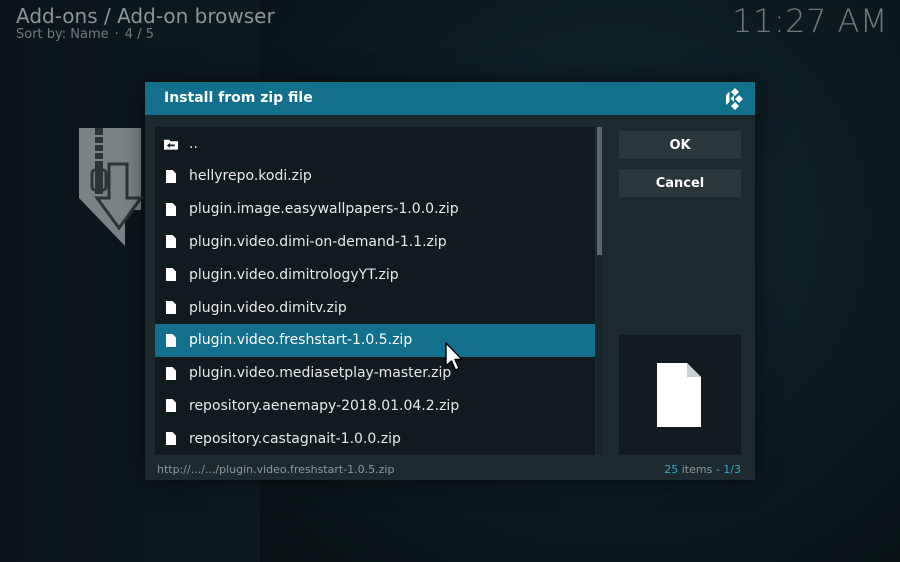  Describe the element at coordinates (454, 356) in the screenshot. I see `mouse-cursor-icon` at that location.